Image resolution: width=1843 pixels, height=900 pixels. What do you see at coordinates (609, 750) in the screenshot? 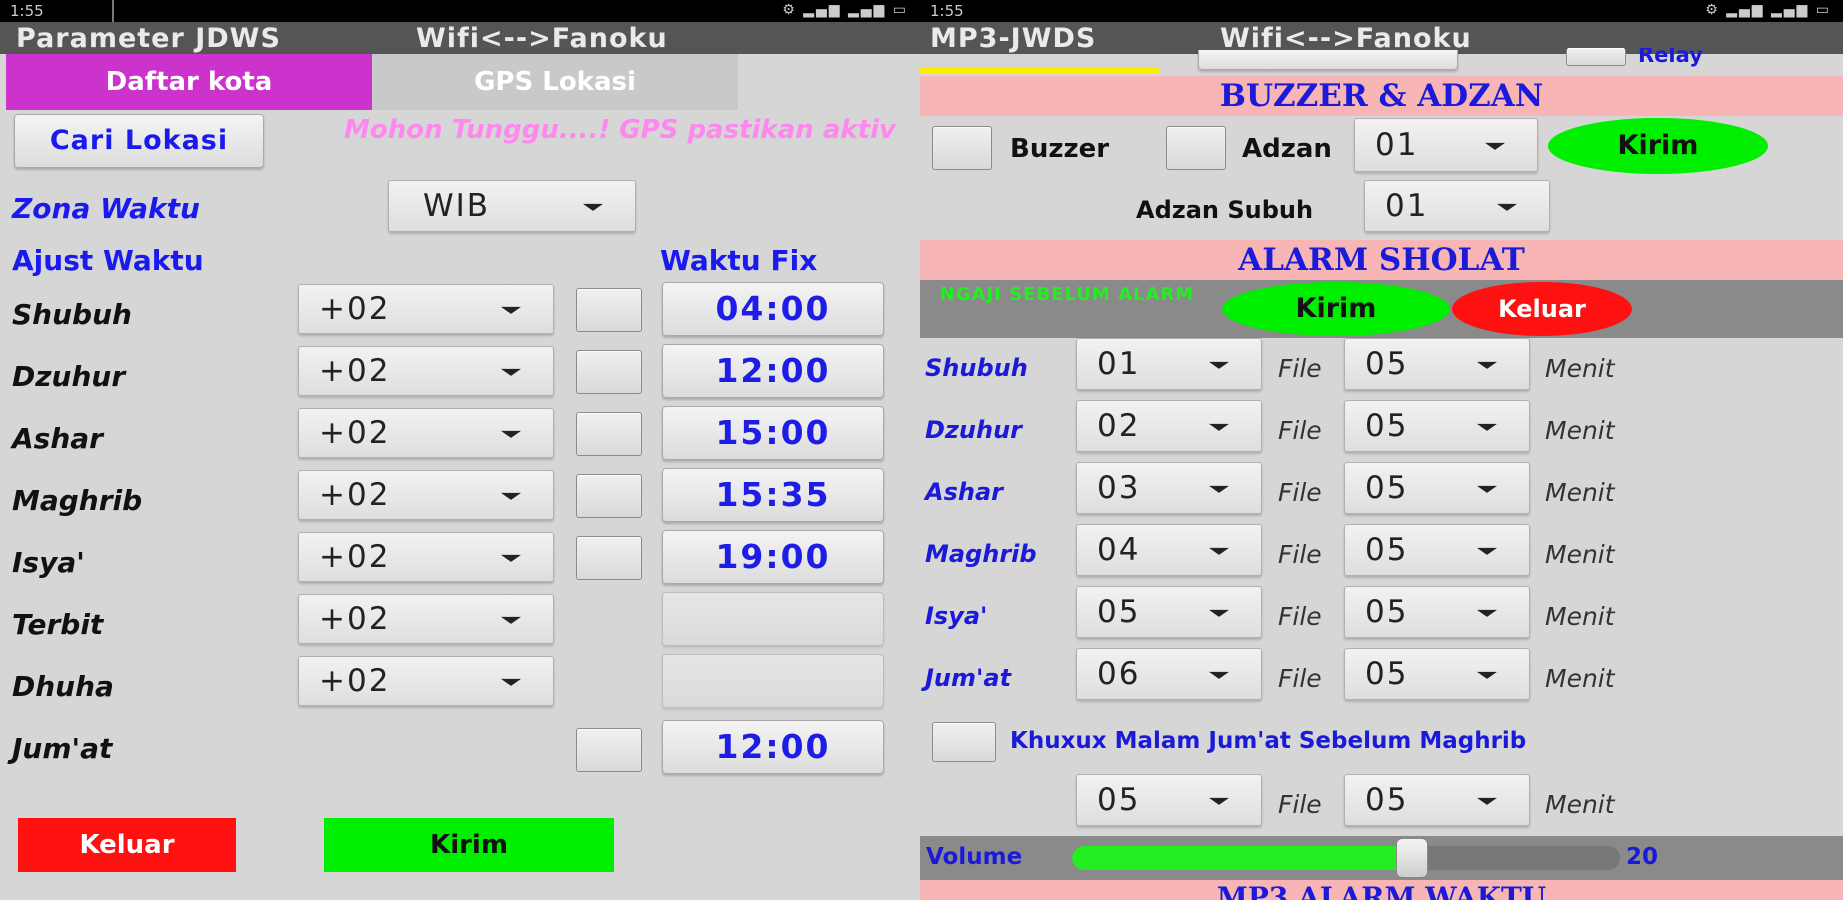
I see `checkbox-jumat` at bounding box center [609, 750].